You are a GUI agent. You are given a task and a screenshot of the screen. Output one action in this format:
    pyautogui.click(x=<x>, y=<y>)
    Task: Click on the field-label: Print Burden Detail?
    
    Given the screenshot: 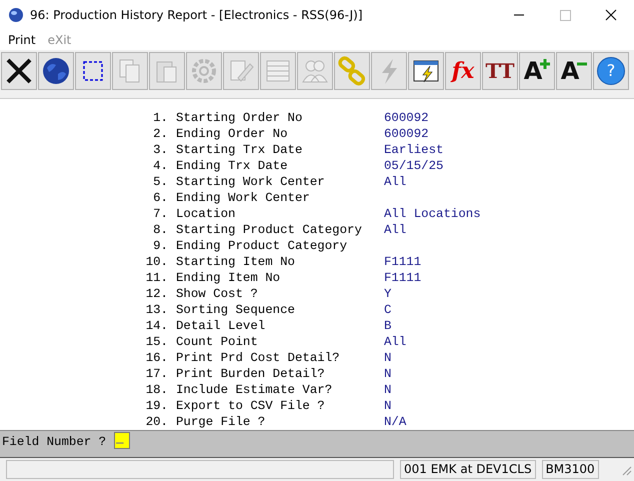 What is the action you would take?
    pyautogui.click(x=251, y=374)
    